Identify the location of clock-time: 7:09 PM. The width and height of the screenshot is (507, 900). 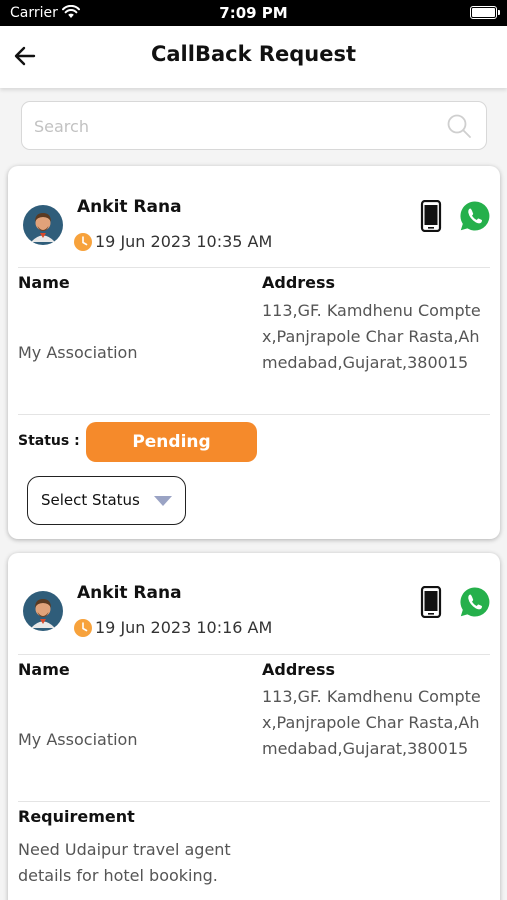
(253, 13).